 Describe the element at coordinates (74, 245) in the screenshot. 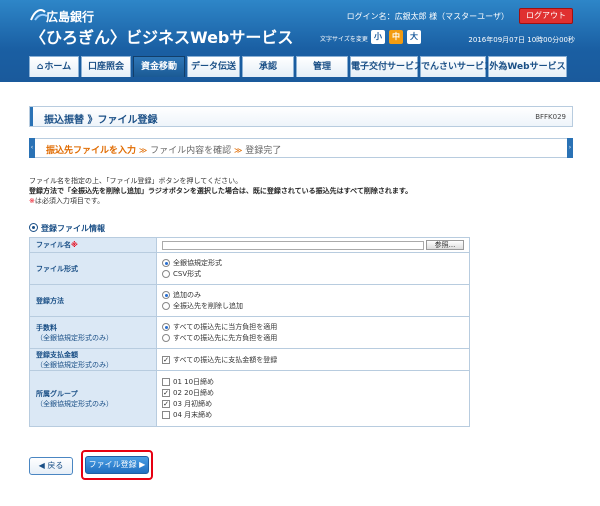

I see `required-mark: ※` at that location.